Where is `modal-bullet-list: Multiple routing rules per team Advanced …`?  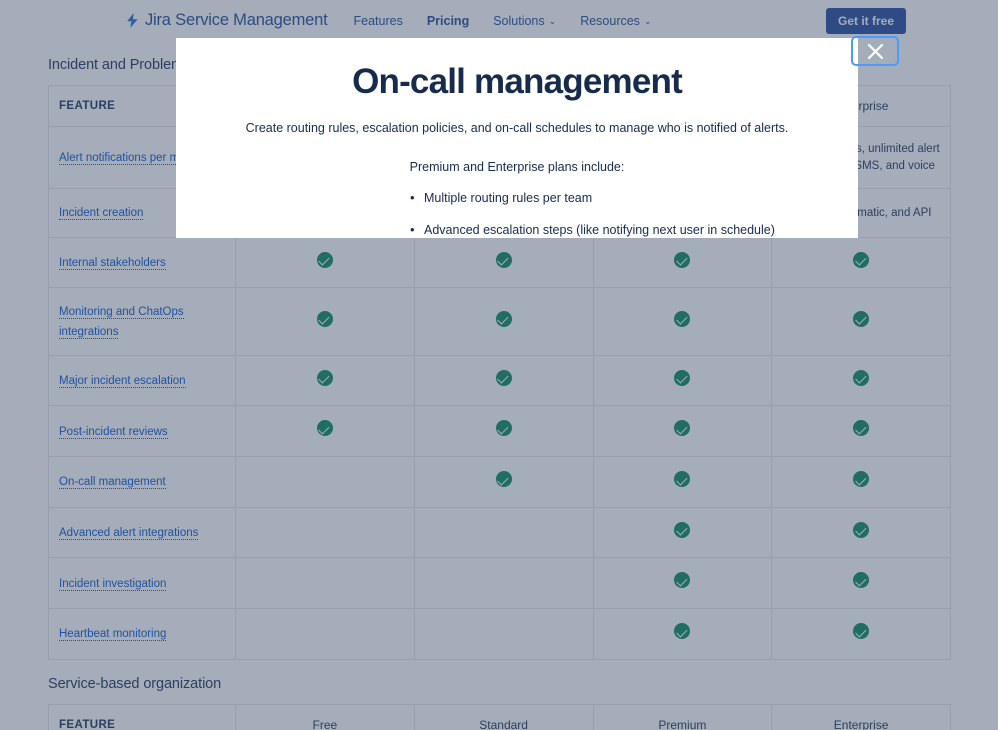 modal-bullet-list: Multiple routing rules per team Advanced … is located at coordinates (517, 213).